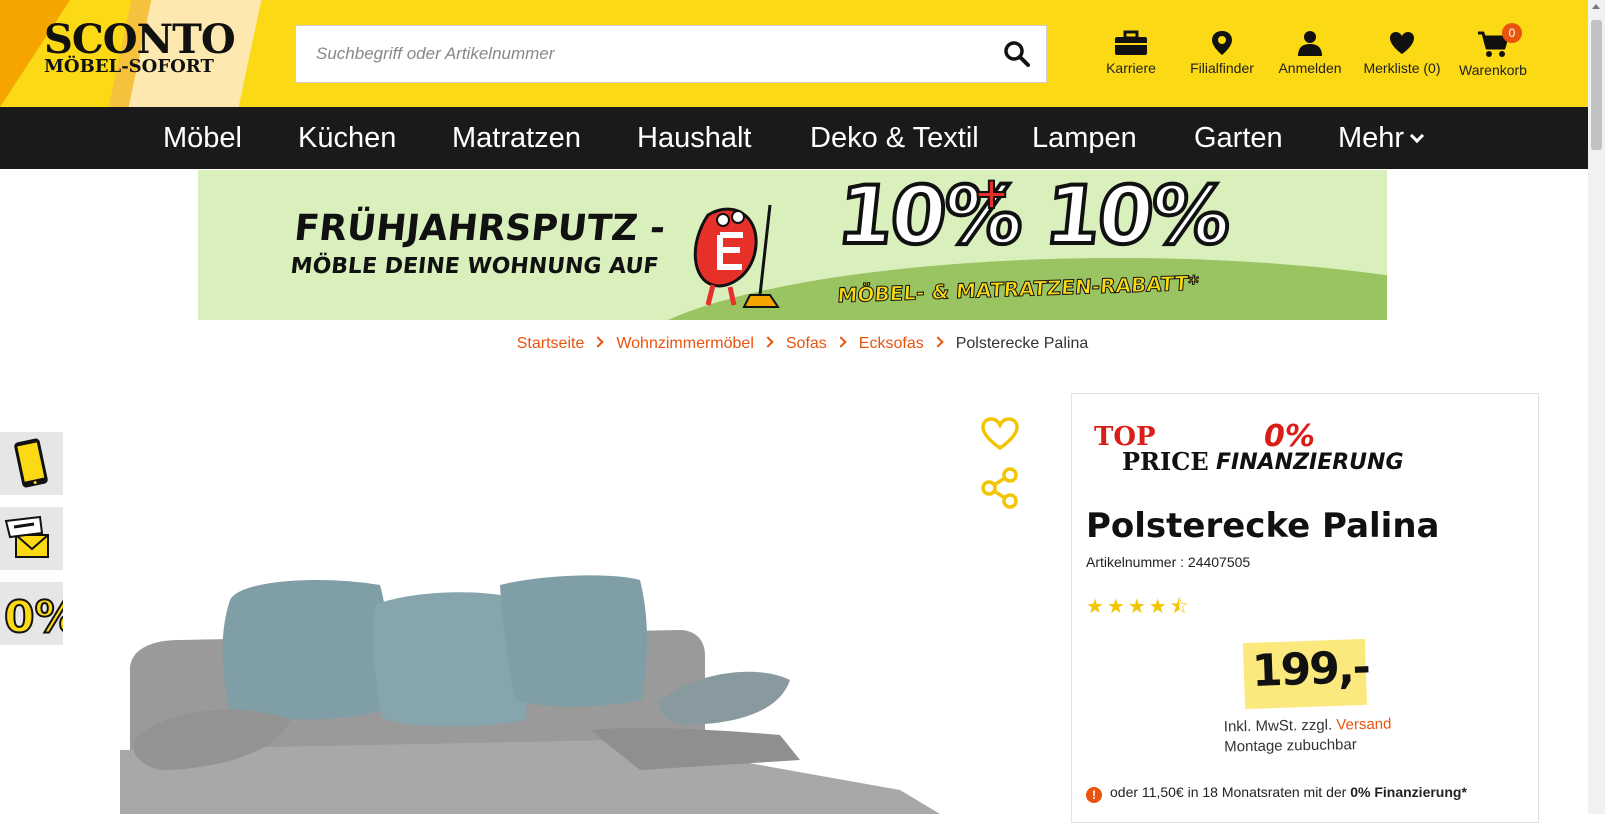  What do you see at coordinates (1094, 795) in the screenshot?
I see `info-icon: !` at bounding box center [1094, 795].